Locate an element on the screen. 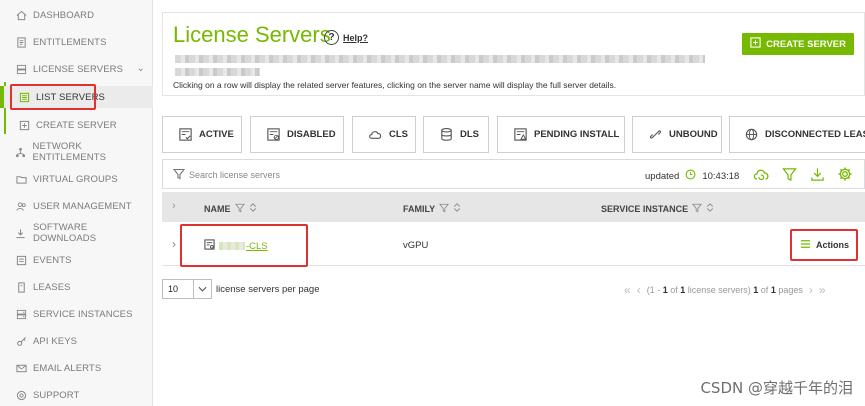 The image size is (865, 406). search-input is located at coordinates (329, 175).